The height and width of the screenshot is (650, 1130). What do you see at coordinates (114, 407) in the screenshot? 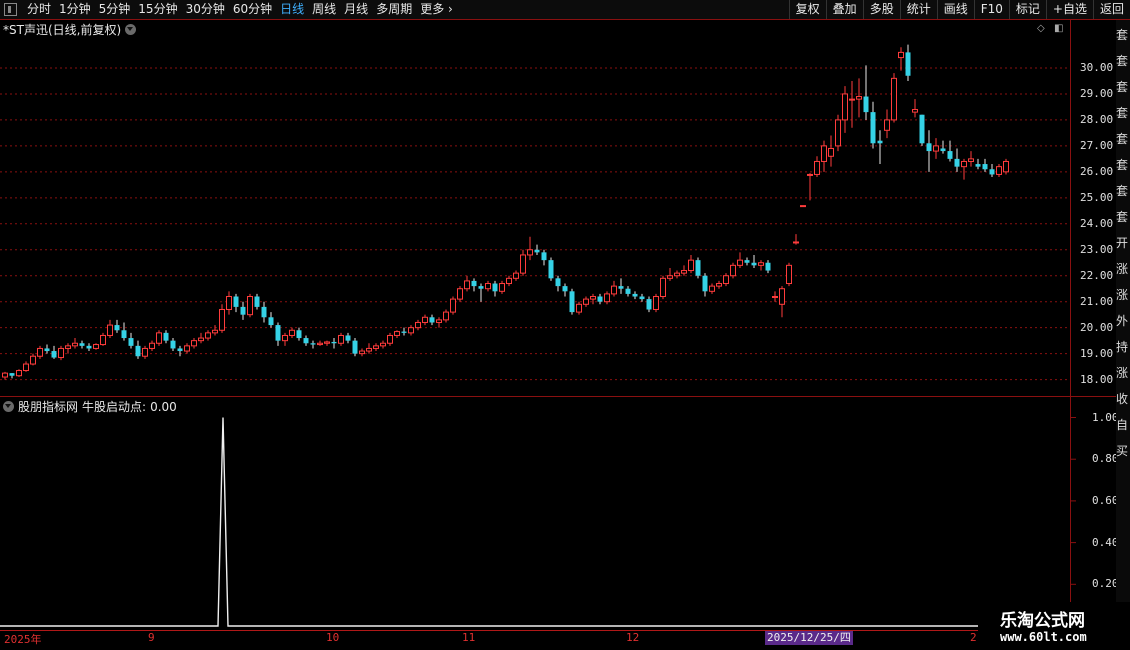
I see `signal-label: 牛股启动点:` at bounding box center [114, 407].